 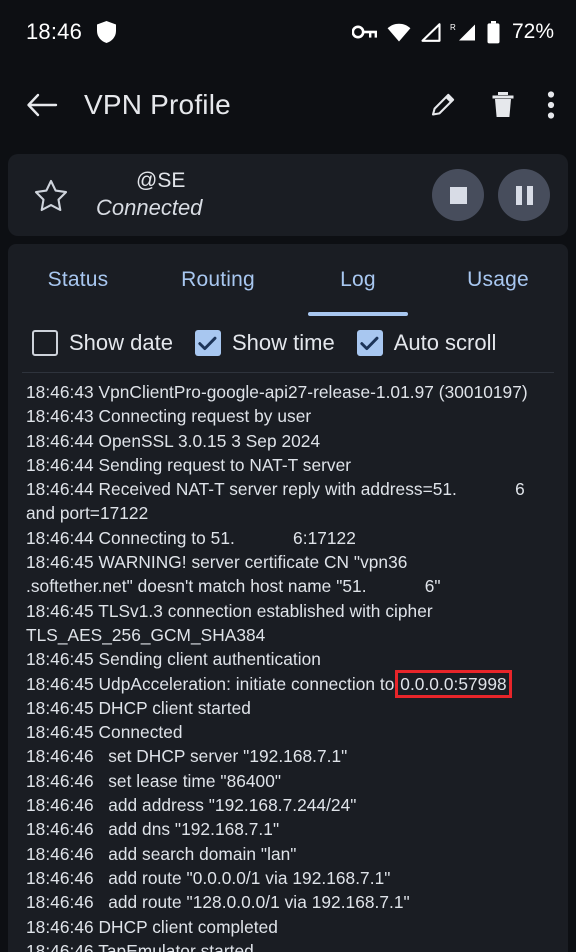 I want to click on app-bar-actions, so click(x=491, y=105).